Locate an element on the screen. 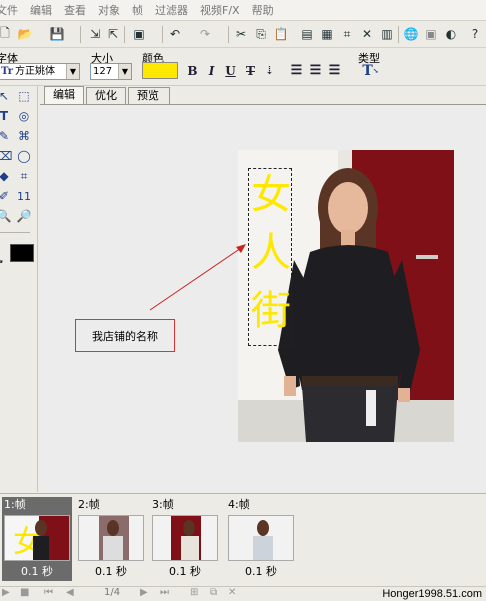  text-color-swatch is located at coordinates (160, 70).